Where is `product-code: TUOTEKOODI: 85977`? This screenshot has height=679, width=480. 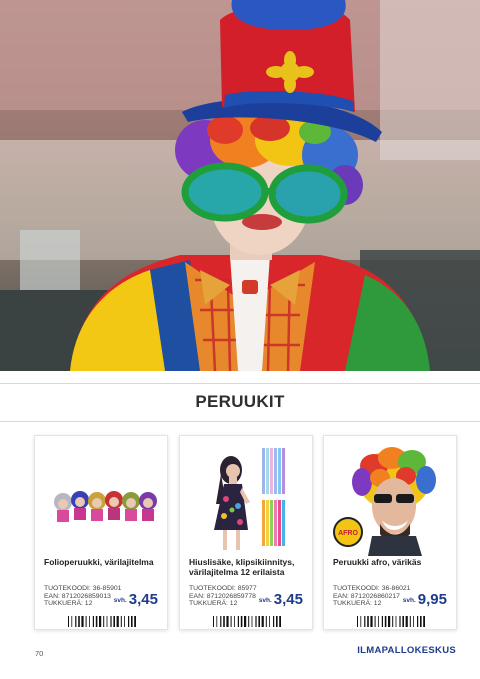
product-code: TUOTEKOODI: 85977 is located at coordinates (223, 588).